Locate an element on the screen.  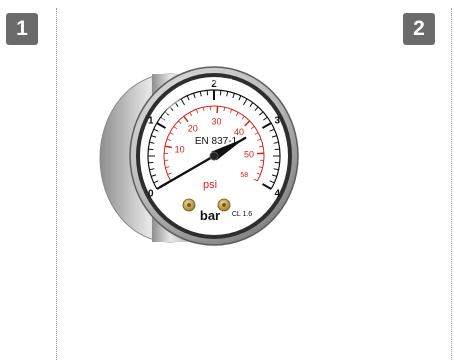
panel-divider-left is located at coordinates (56, 184).